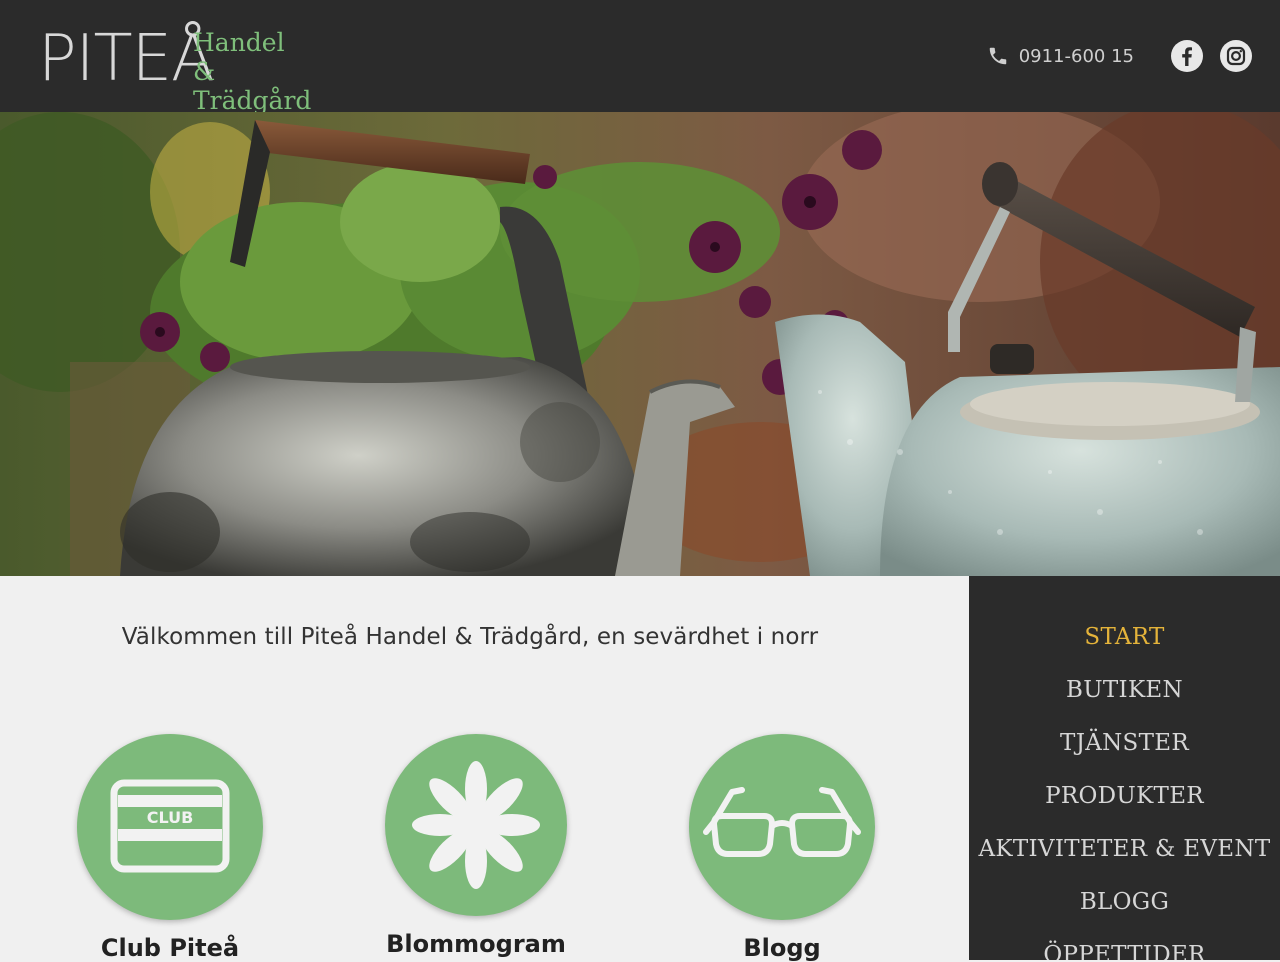 The image size is (1280, 962). I want to click on feature-blommogram: Blommogram, so click(476, 846).